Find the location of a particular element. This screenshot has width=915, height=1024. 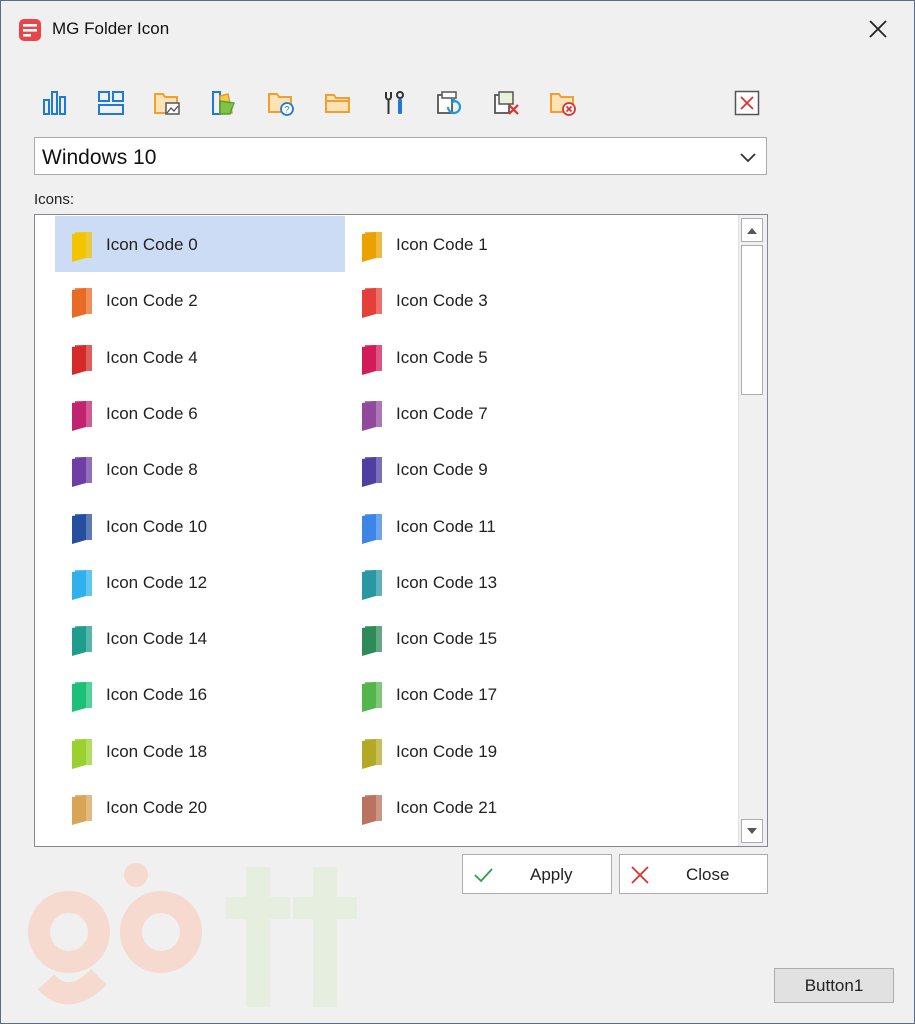

icon-list-item: Icon Code 4 is located at coordinates (200, 357).